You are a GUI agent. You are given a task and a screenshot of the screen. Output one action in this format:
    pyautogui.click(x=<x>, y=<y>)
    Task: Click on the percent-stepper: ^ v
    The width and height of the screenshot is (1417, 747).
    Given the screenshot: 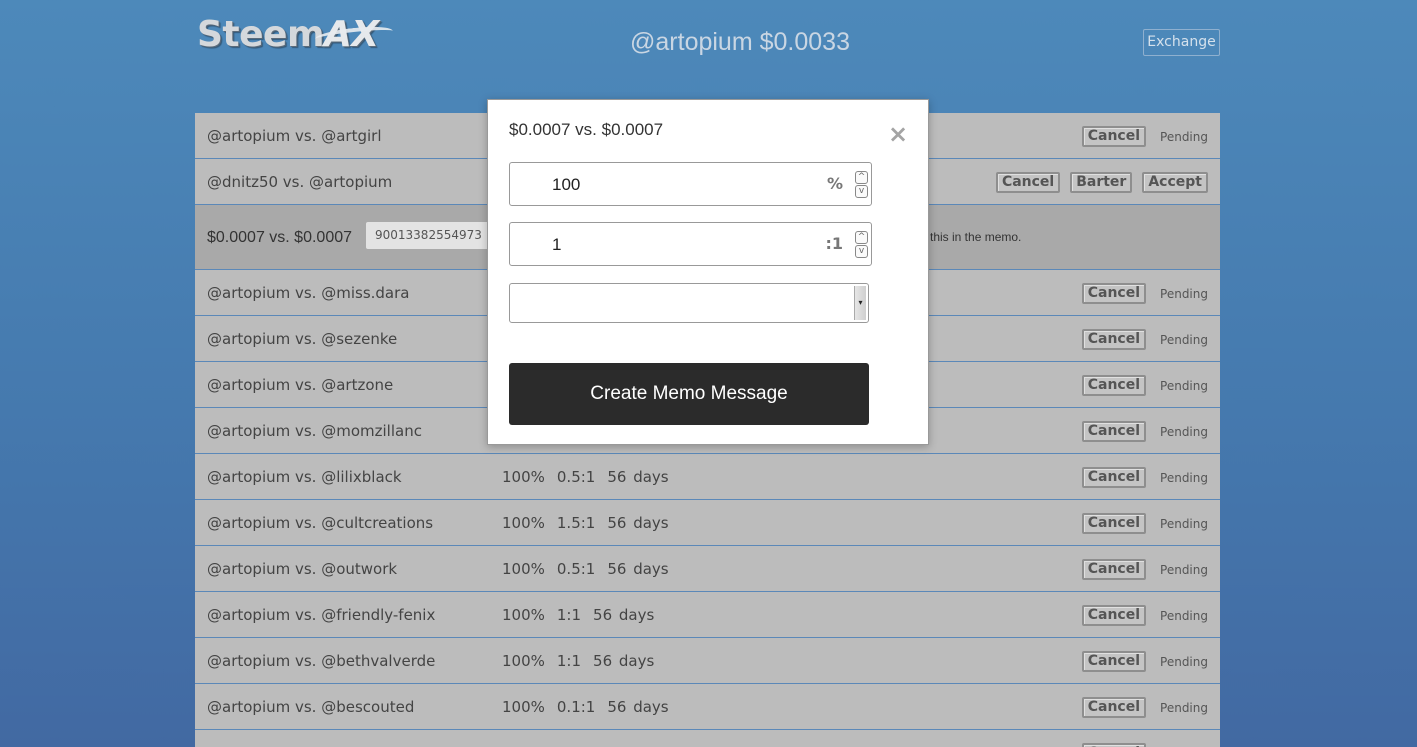 What is the action you would take?
    pyautogui.click(x=862, y=185)
    